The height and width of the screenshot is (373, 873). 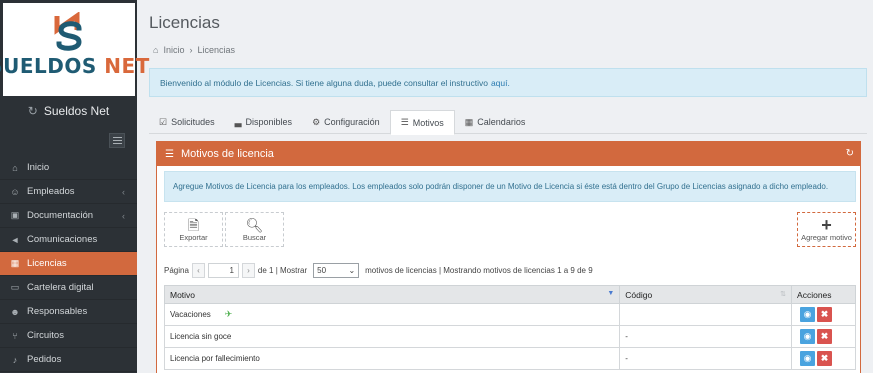 I want to click on sidebar-item-label: Cartelera digital, so click(x=60, y=287).